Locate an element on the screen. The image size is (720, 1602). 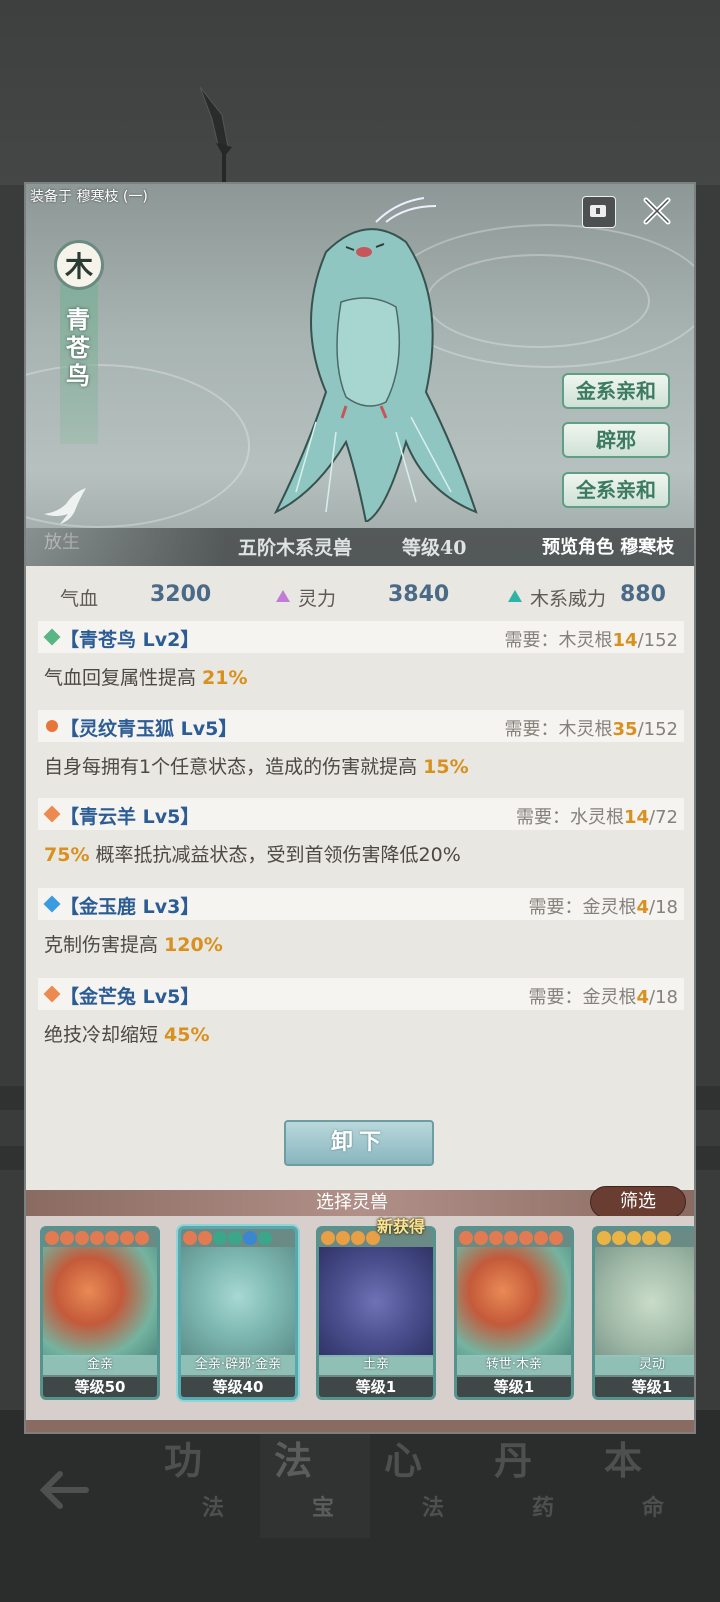
skill-requirement: 需要：木灵根14/152 is located at coordinates (591, 640).